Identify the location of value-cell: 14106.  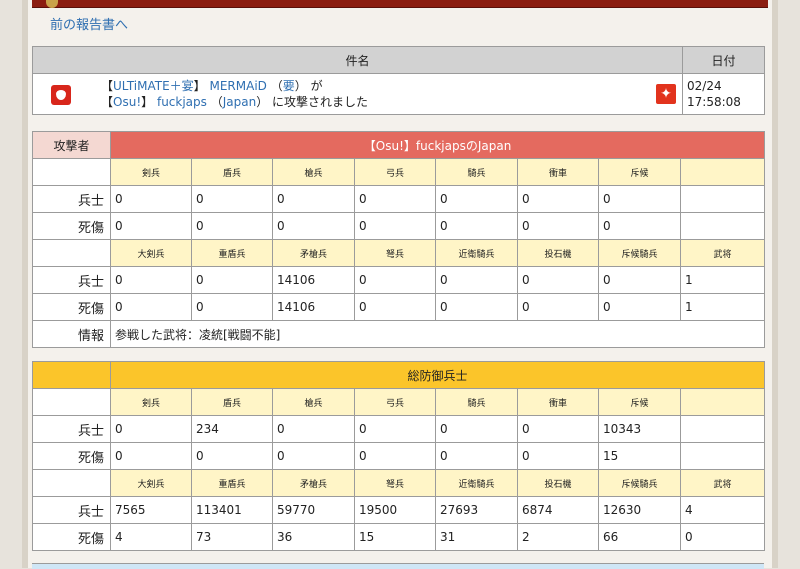
(313, 307).